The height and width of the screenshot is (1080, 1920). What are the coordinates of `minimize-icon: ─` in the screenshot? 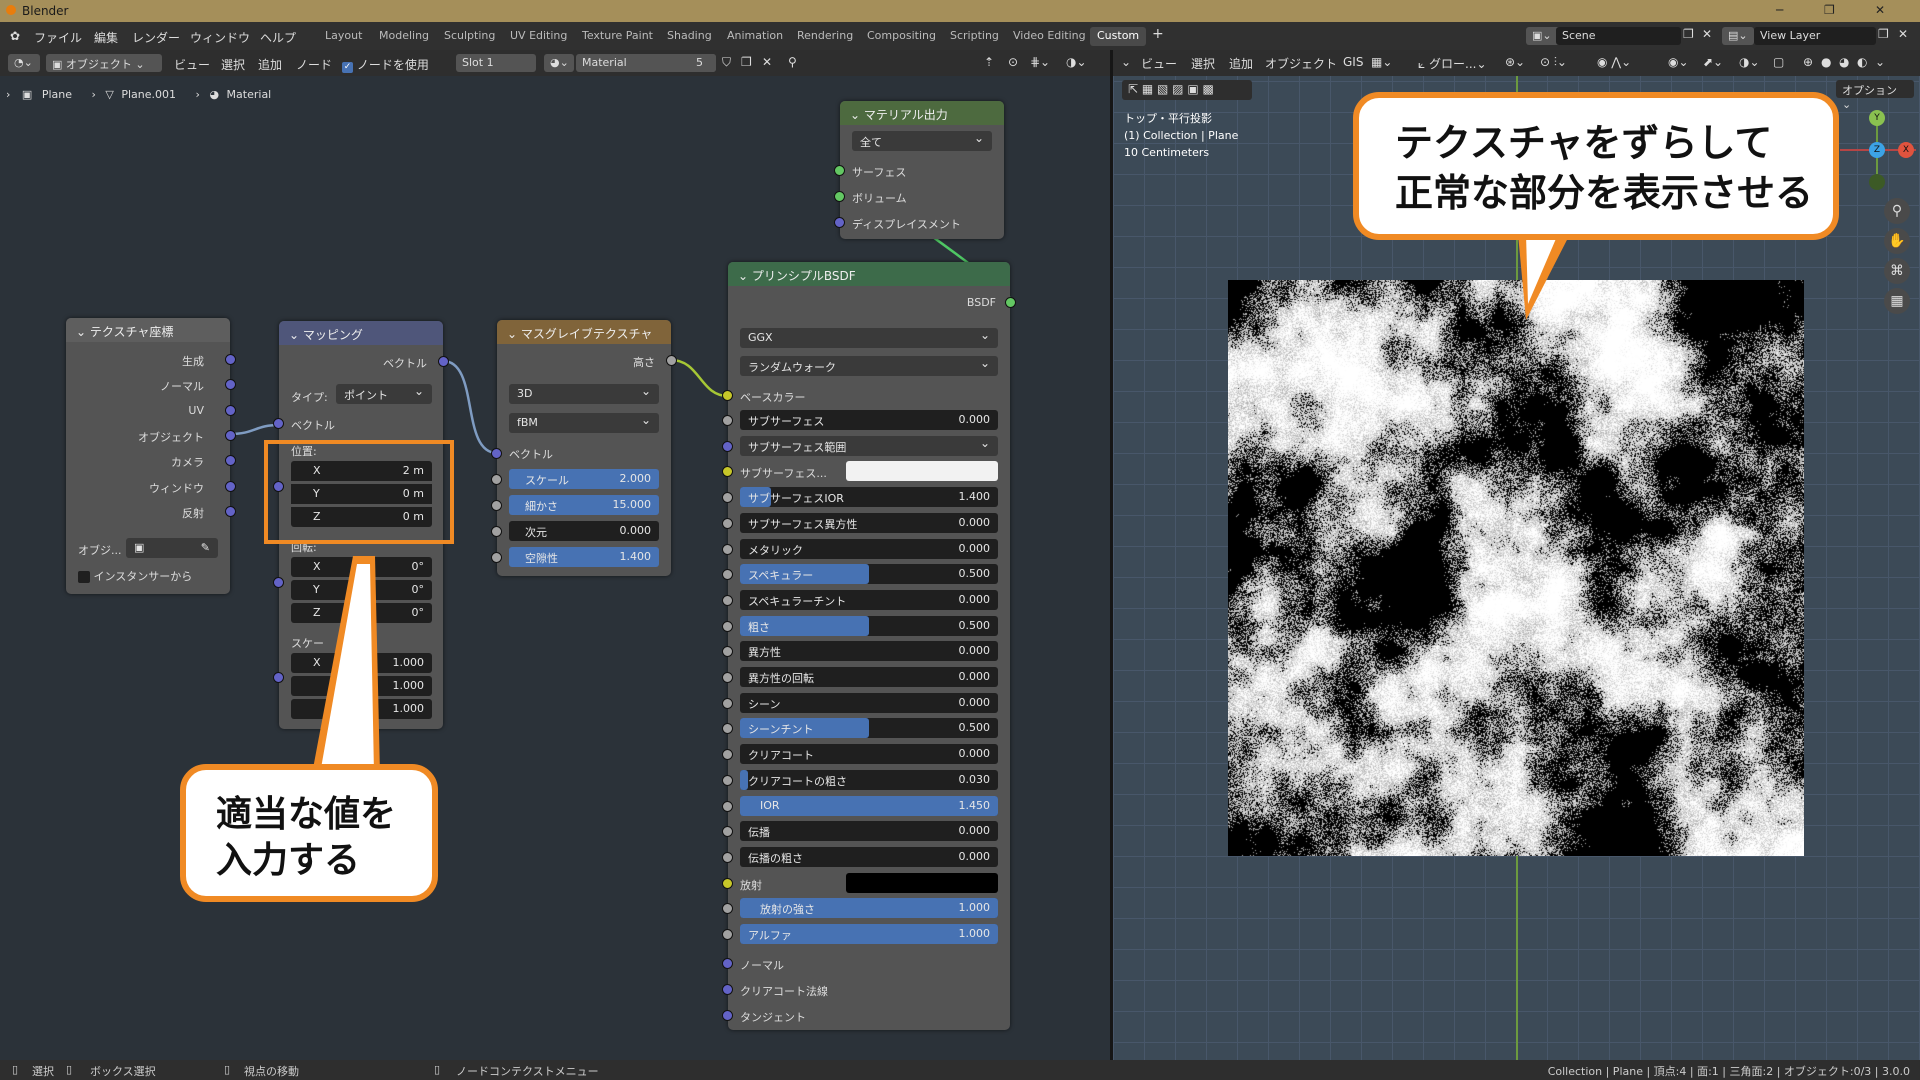 It's located at (1779, 10).